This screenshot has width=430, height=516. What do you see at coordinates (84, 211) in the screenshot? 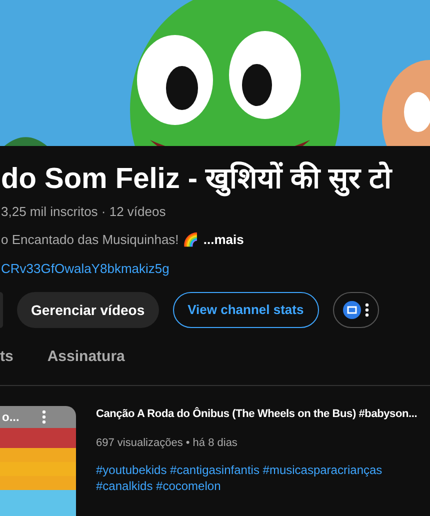
I see `channel-stats: 3,25 mil inscritos · 12 vídeos` at bounding box center [84, 211].